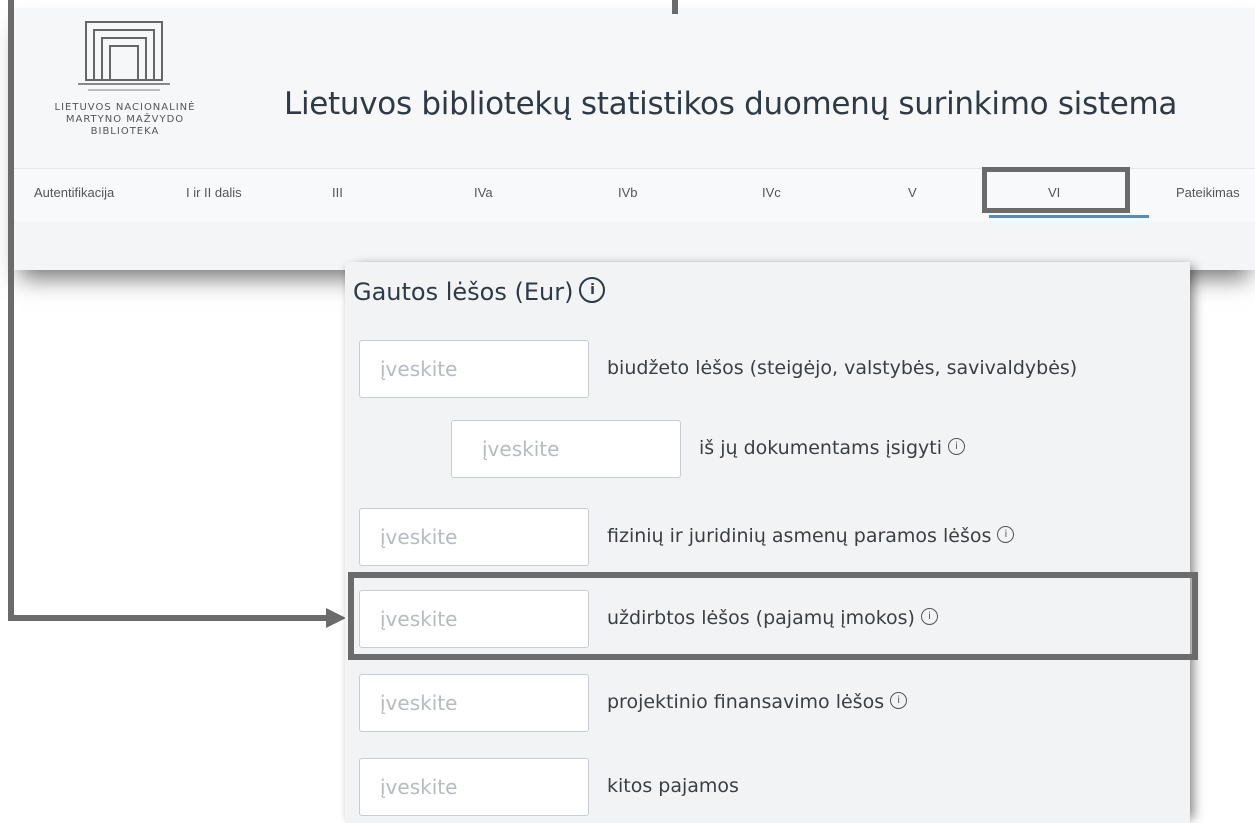  Describe the element at coordinates (214, 192) in the screenshot. I see `nav-tab-i-ir-ii-dalis: I ir II dalis` at that location.